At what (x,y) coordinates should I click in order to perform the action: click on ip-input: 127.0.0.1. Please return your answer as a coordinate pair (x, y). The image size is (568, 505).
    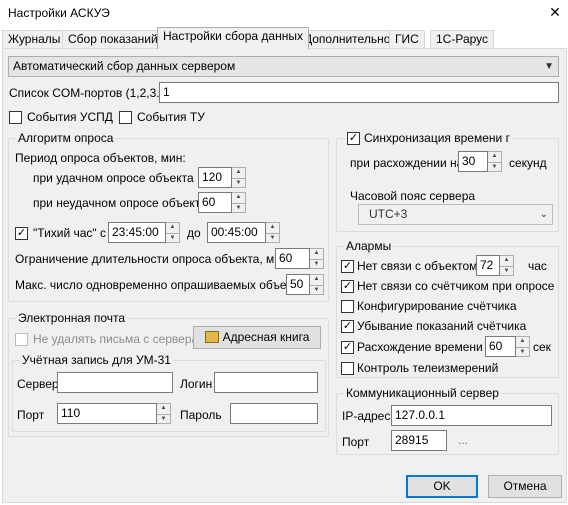
    Looking at the image, I should click on (471, 415).